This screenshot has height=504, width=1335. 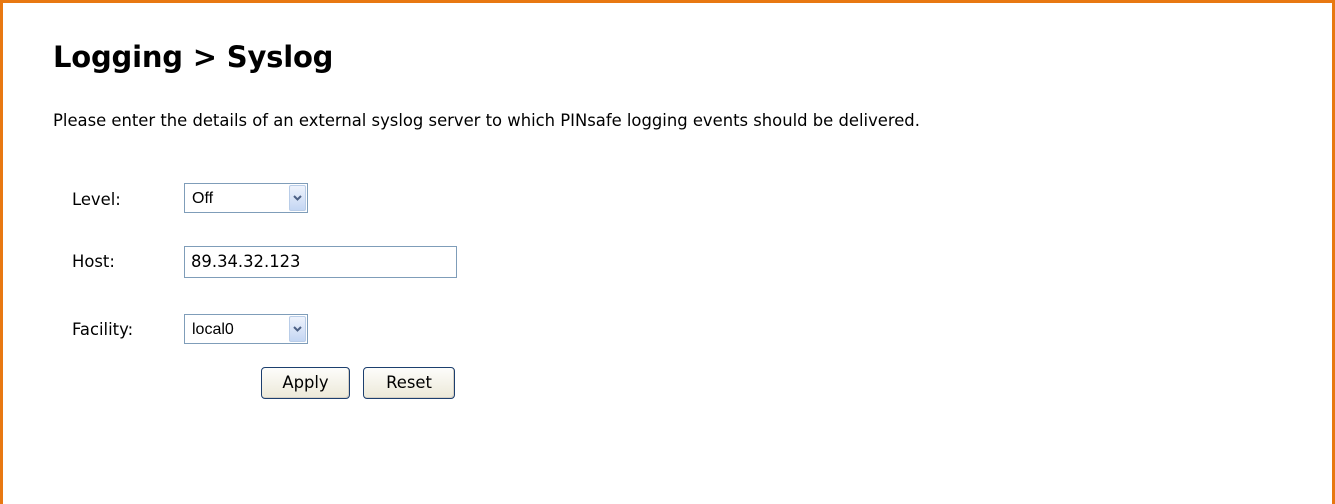 I want to click on level-select-value: Off, so click(x=203, y=198).